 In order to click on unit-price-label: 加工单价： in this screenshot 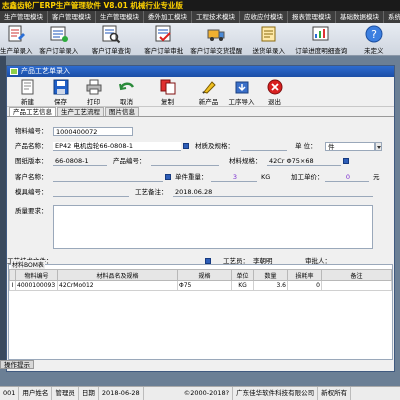, I will do `click(307, 177)`.